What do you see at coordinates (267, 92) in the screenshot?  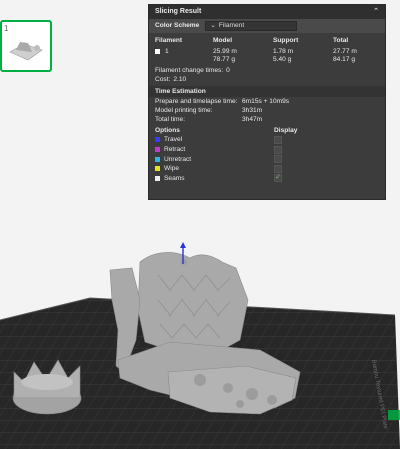 I see `time-estimation-title: Time Estimation` at bounding box center [267, 92].